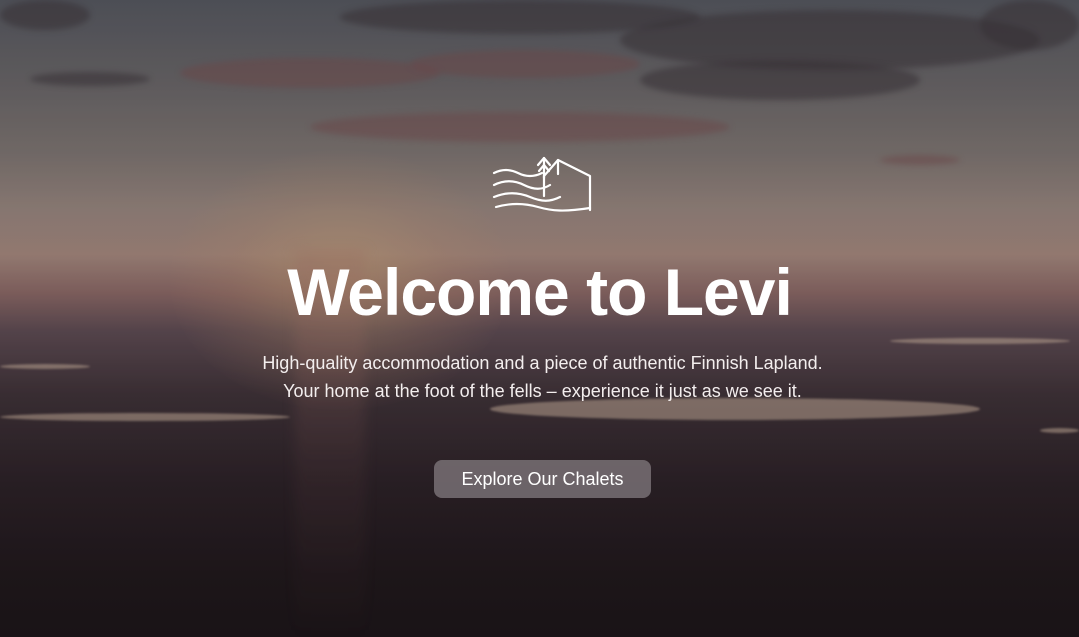  I want to click on chalet-waves-logo-icon, so click(543, 185).